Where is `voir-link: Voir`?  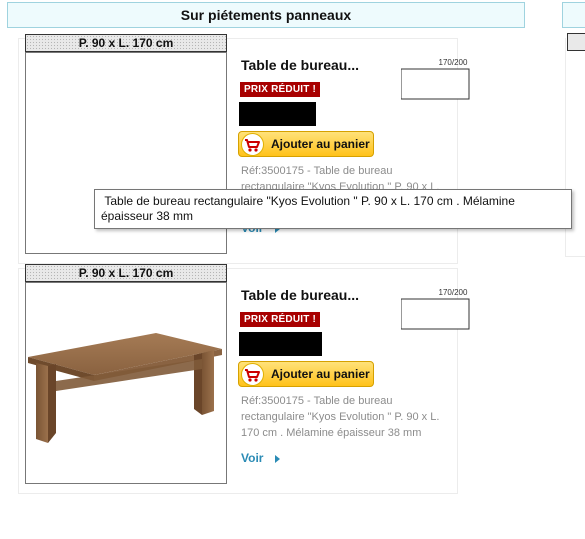 voir-link: Voir is located at coordinates (261, 458).